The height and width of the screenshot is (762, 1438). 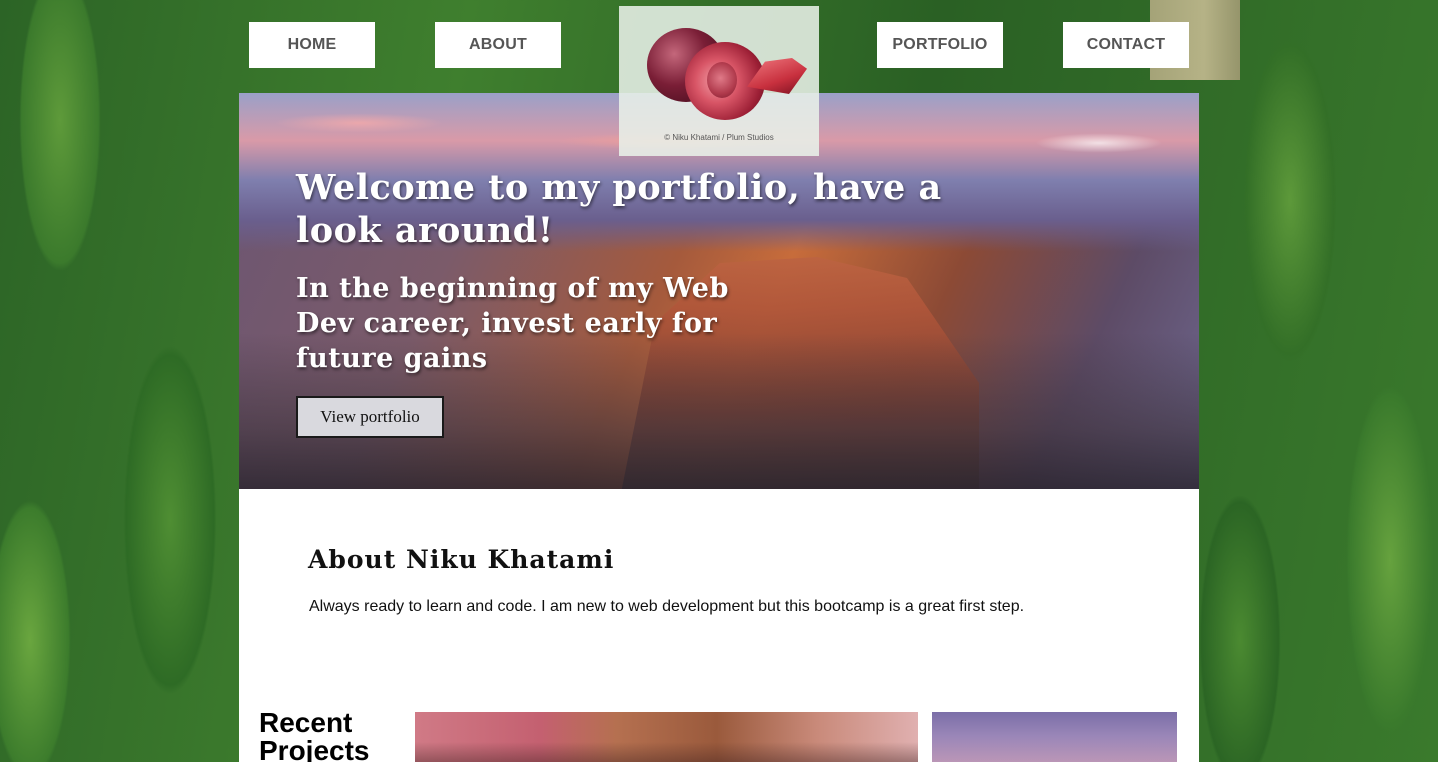 I want to click on nav-contact-link: CONTACT, so click(x=1126, y=45).